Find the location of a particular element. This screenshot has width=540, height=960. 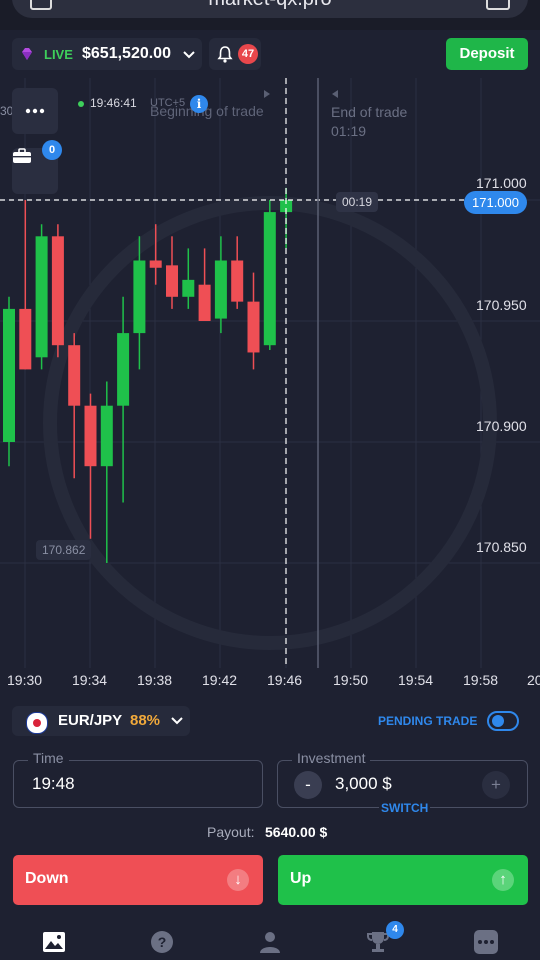

down-button-label: Down is located at coordinates (47, 878).